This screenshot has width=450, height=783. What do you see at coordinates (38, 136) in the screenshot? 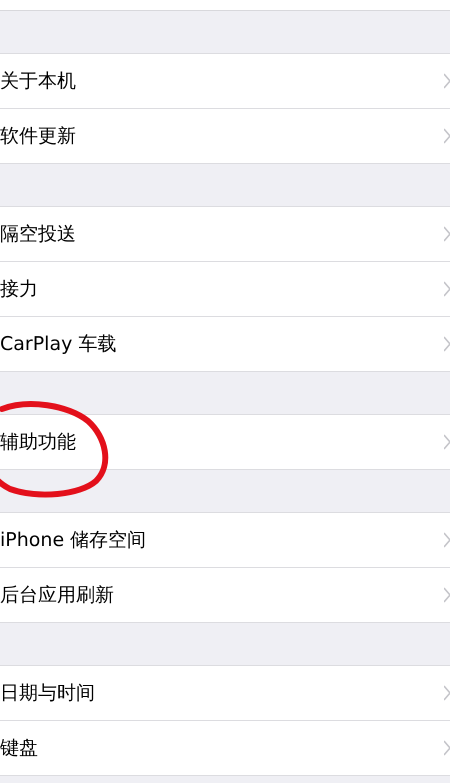
I see `row-label: 软件更新` at bounding box center [38, 136].